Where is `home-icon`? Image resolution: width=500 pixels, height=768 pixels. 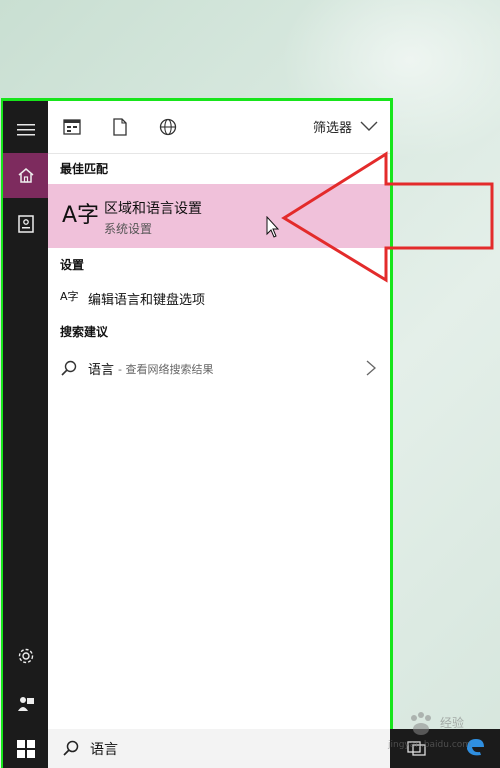 home-icon is located at coordinates (25, 175).